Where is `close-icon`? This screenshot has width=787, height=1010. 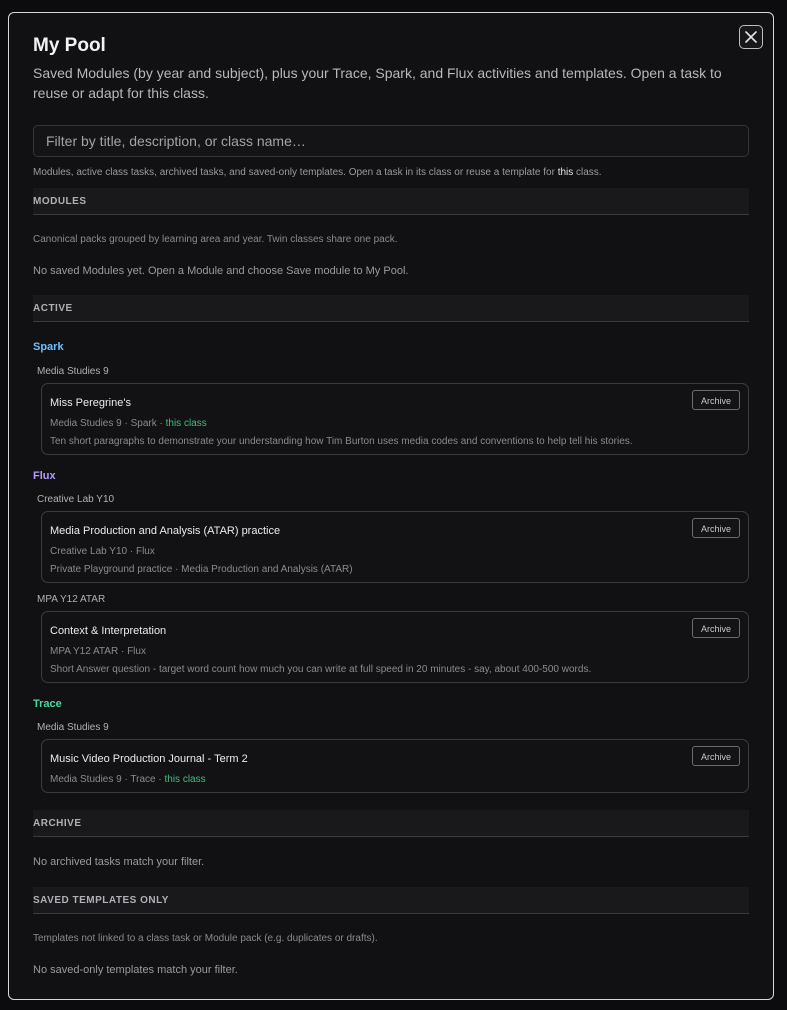 close-icon is located at coordinates (751, 37).